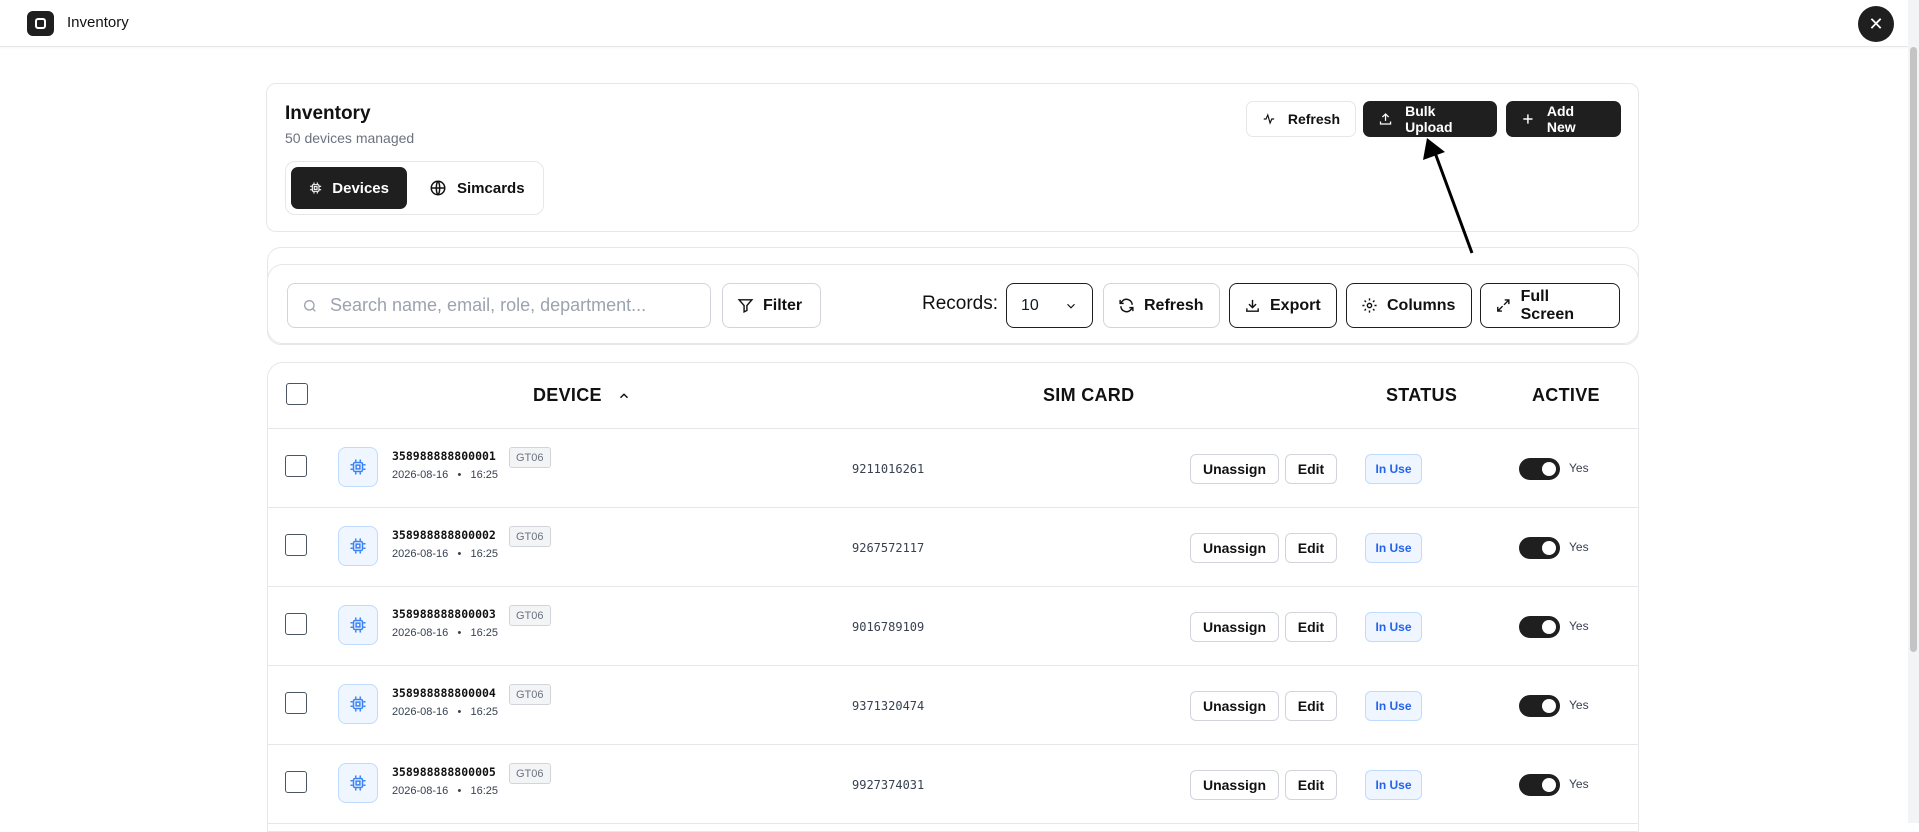 Image resolution: width=1919 pixels, height=832 pixels. What do you see at coordinates (1088, 395) in the screenshot?
I see `column-sim-card: SIM CARD` at bounding box center [1088, 395].